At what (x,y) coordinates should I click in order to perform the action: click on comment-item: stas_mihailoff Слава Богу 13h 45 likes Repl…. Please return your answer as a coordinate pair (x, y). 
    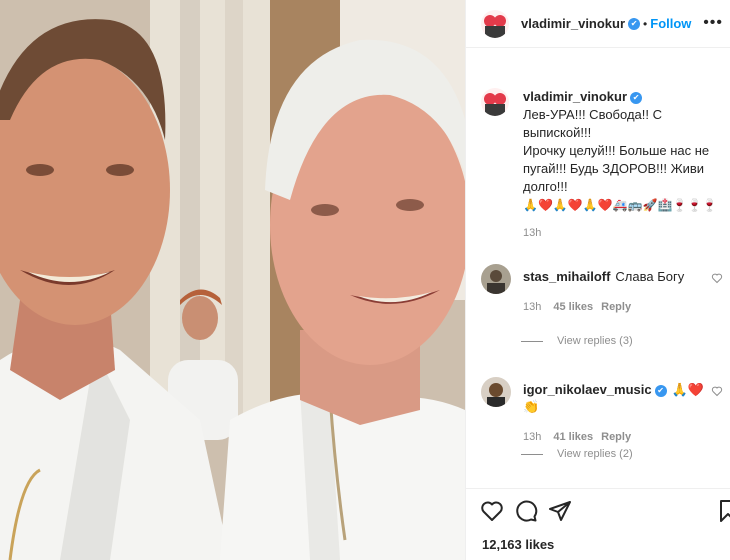
    Looking at the image, I should click on (605, 290).